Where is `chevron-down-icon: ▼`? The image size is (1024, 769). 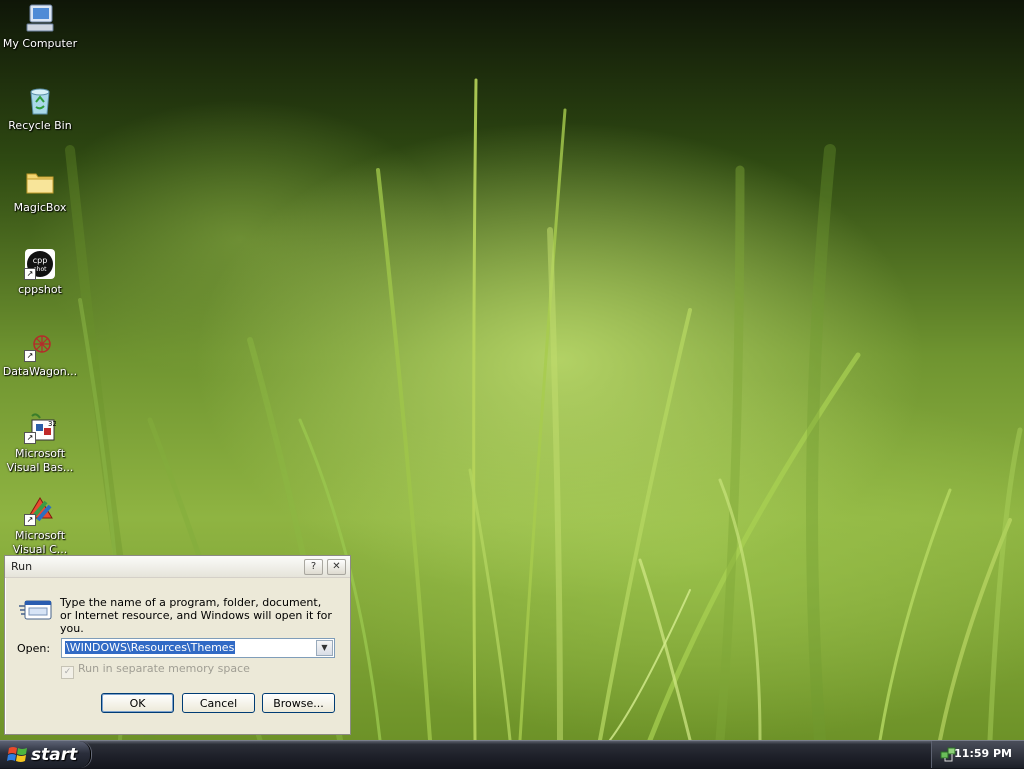
chevron-down-icon: ▼ is located at coordinates (324, 648).